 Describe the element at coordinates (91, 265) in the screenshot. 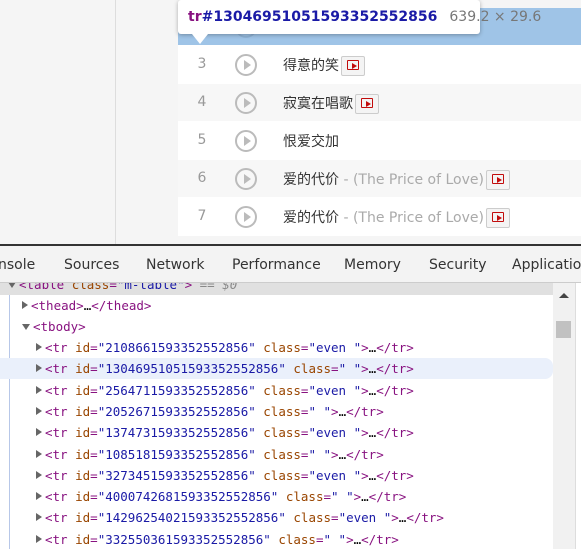

I see `tab-sources: Sources` at that location.